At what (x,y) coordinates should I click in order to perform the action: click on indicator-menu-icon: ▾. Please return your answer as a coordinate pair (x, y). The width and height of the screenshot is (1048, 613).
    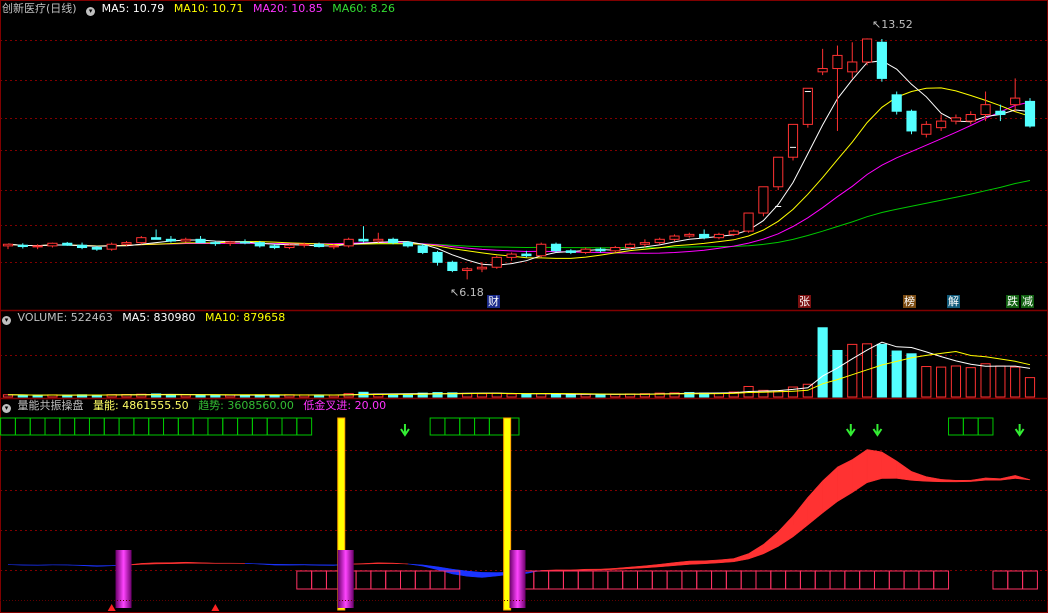
    Looking at the image, I should click on (6, 408).